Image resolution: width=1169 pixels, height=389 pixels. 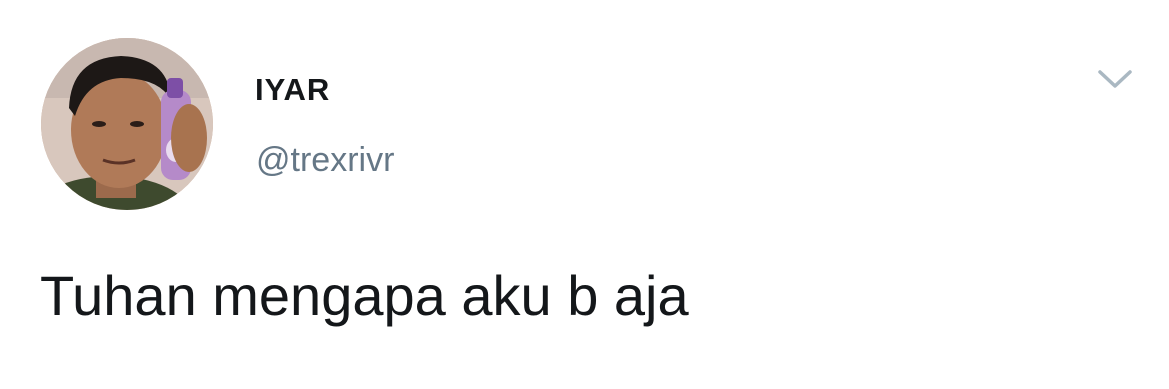 I want to click on avatar, so click(x=127, y=124).